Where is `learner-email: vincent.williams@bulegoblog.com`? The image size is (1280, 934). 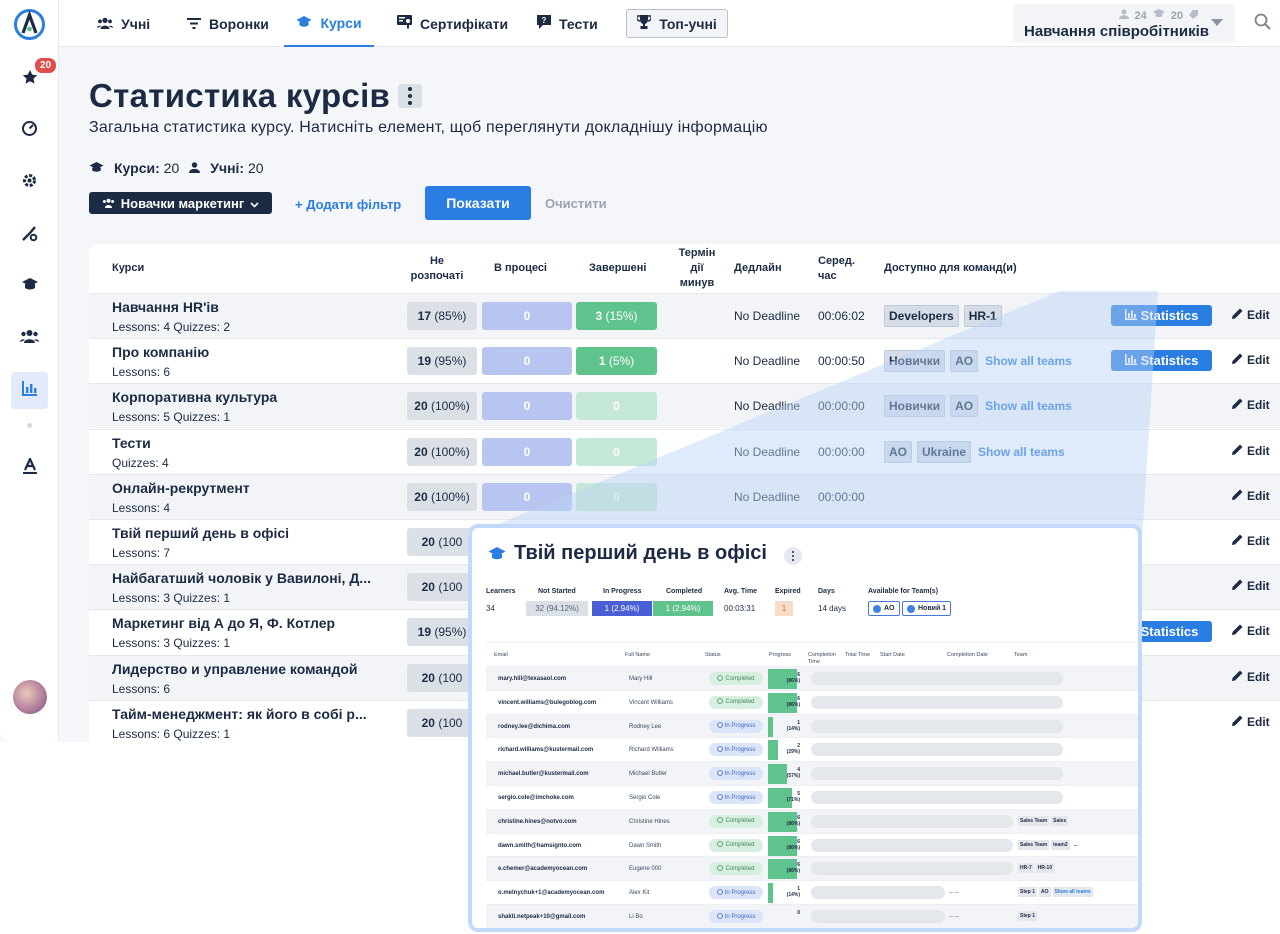
learner-email: vincent.williams@bulegoblog.com is located at coordinates (547, 703).